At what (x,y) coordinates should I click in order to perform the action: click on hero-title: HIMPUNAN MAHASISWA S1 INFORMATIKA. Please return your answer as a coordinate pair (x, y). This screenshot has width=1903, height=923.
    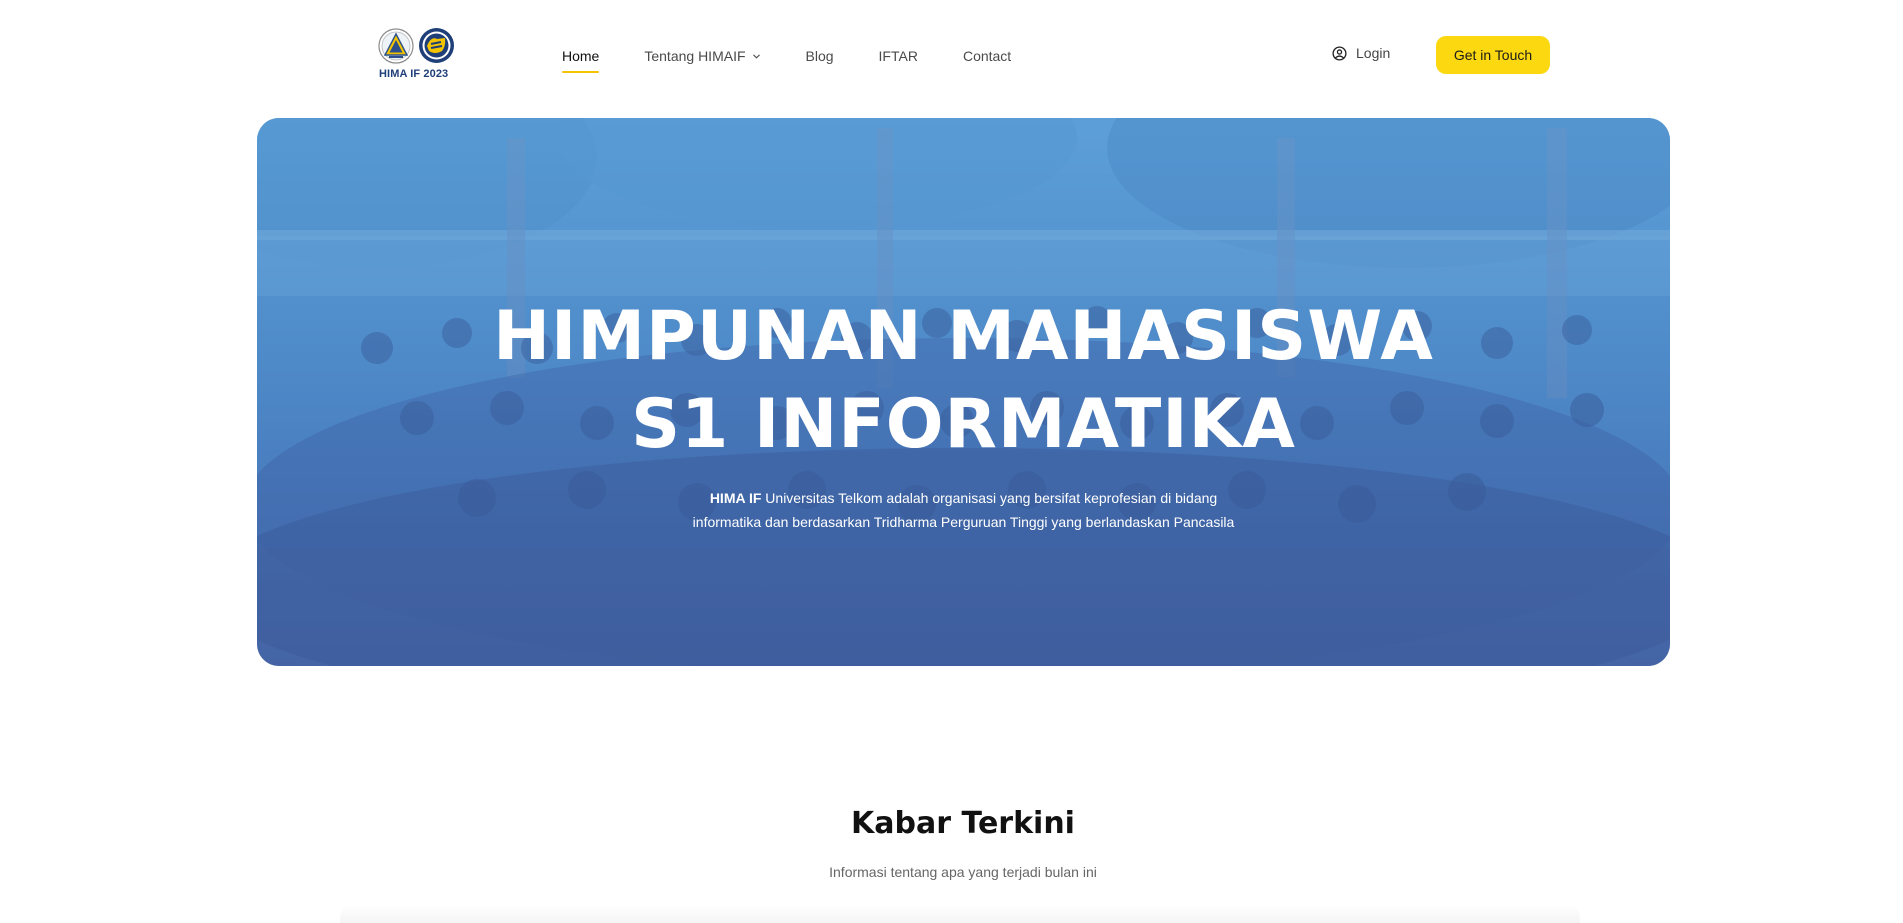
    Looking at the image, I should click on (963, 381).